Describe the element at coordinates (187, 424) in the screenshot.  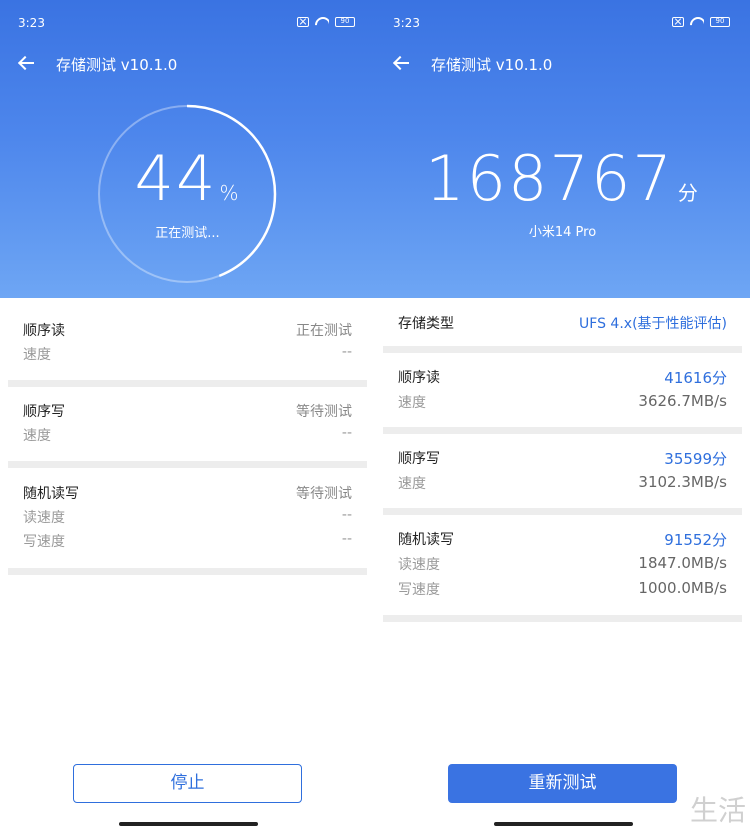
I see `section-seq-write: 顺序写 等待测试 速度 --` at that location.